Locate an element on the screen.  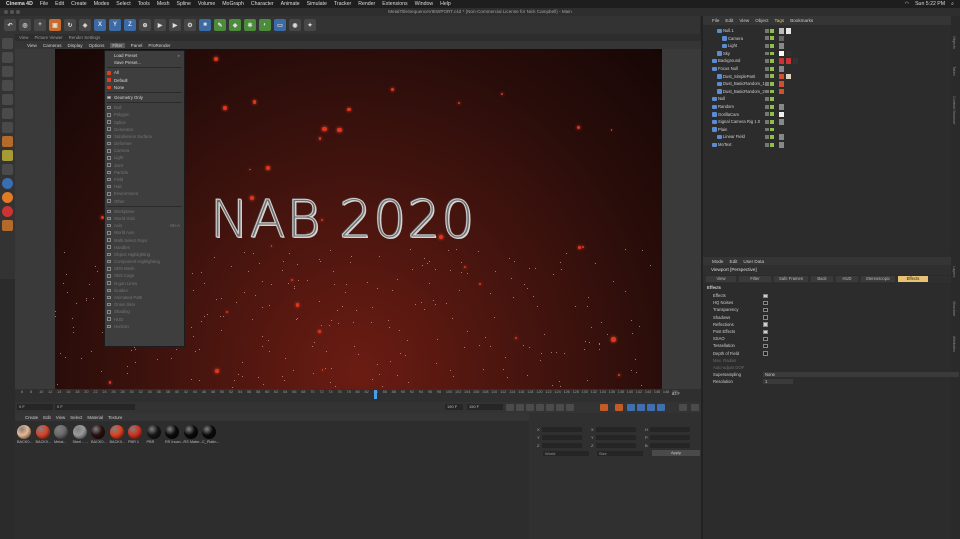
minimize-icon is located at coordinates (12, 12).